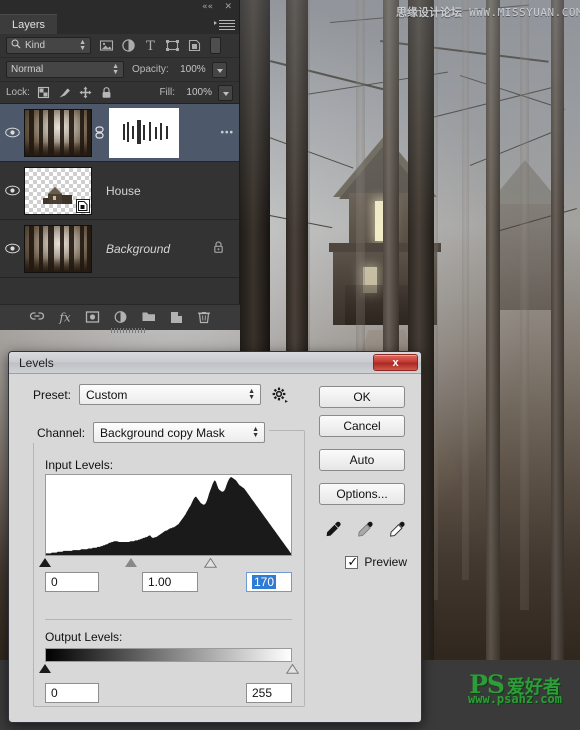 The width and height of the screenshot is (580, 730). I want to click on search-icon, so click(16, 45).